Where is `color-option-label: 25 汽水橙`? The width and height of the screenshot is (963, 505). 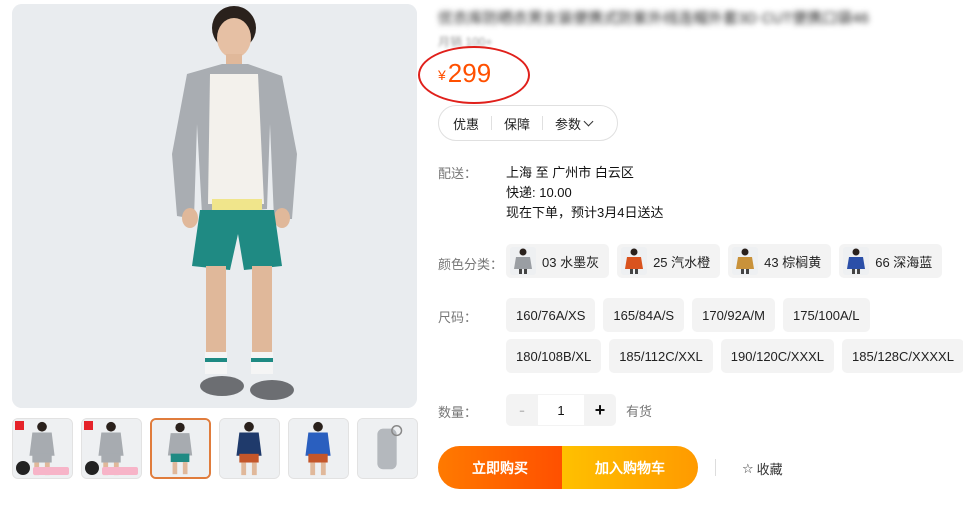 color-option-label: 25 汽水橙 is located at coordinates (682, 262).